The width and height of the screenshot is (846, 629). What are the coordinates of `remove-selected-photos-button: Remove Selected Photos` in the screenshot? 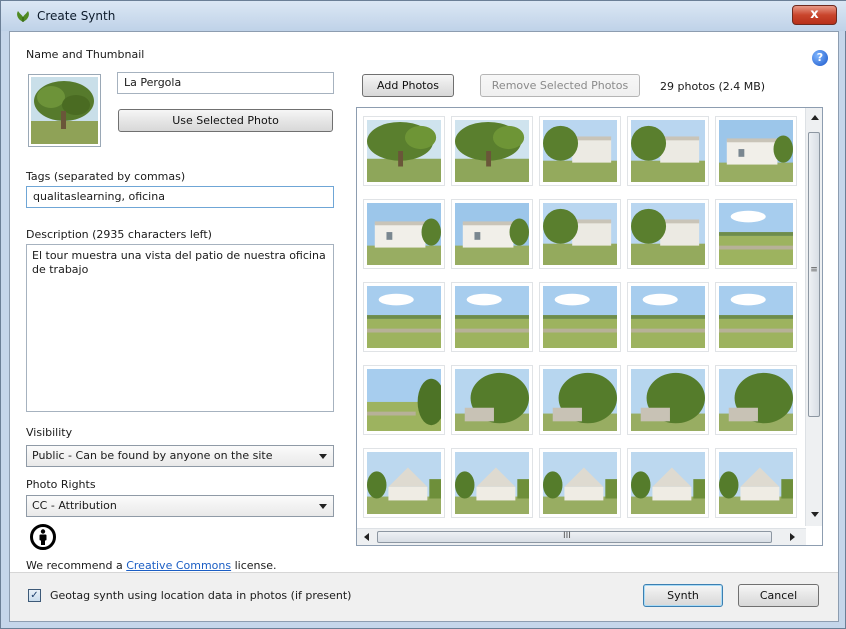 It's located at (560, 85).